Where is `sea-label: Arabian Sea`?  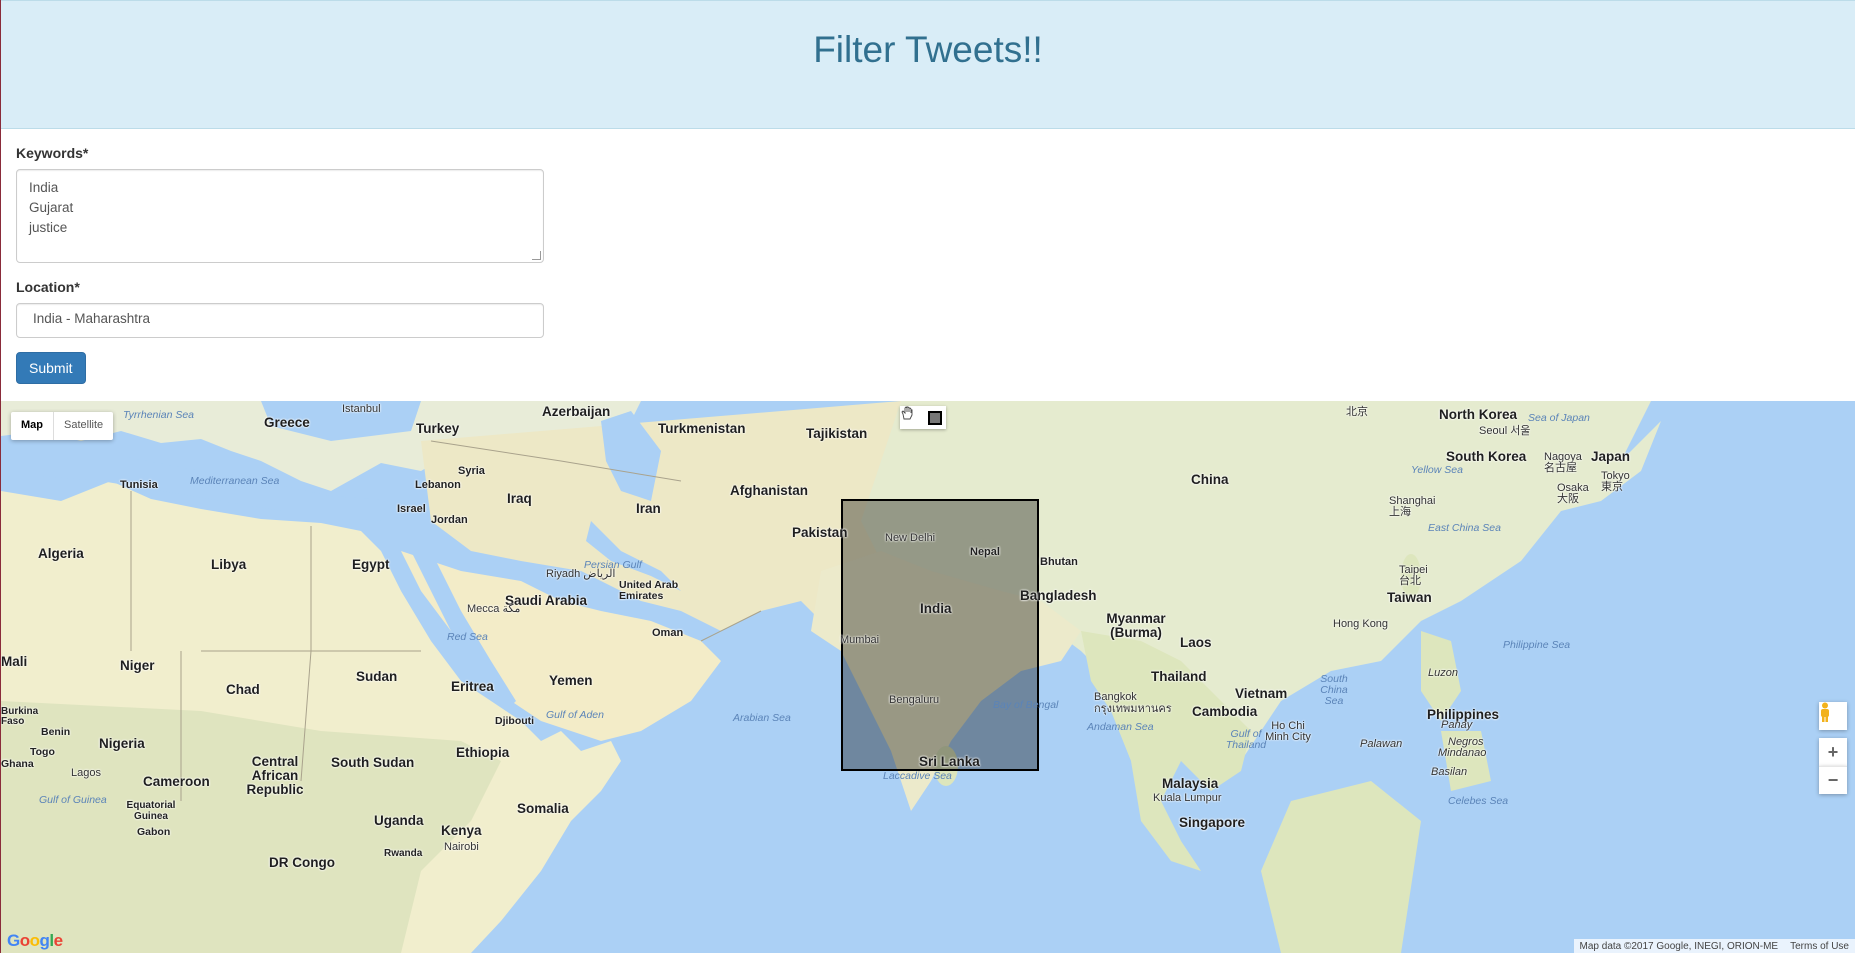
sea-label: Arabian Sea is located at coordinates (762, 718).